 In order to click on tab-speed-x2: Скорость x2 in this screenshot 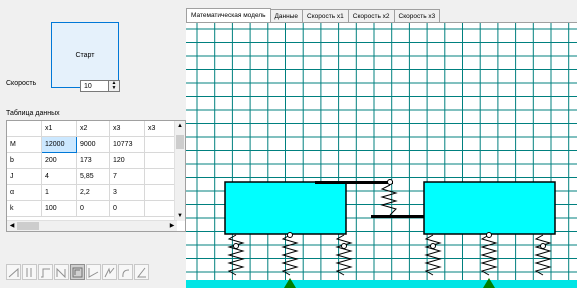, I will do `click(371, 16)`.